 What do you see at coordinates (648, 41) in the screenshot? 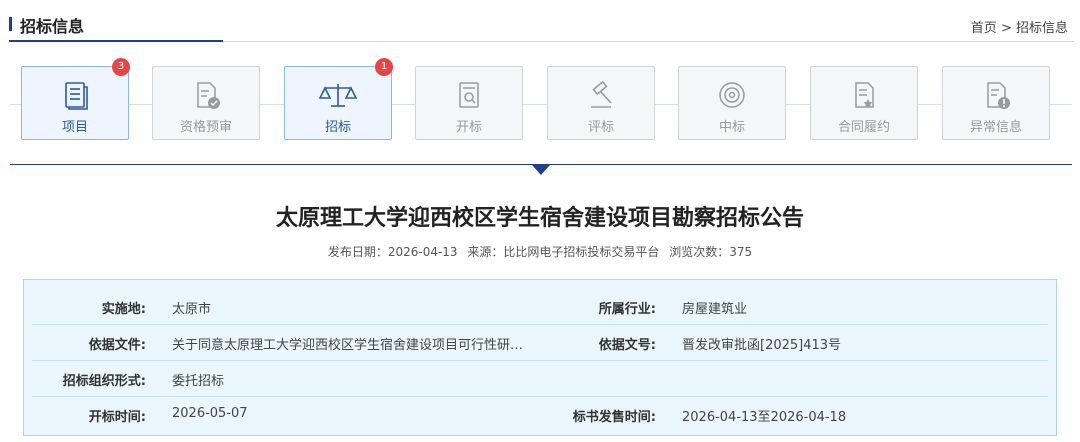
I see `header-divider` at bounding box center [648, 41].